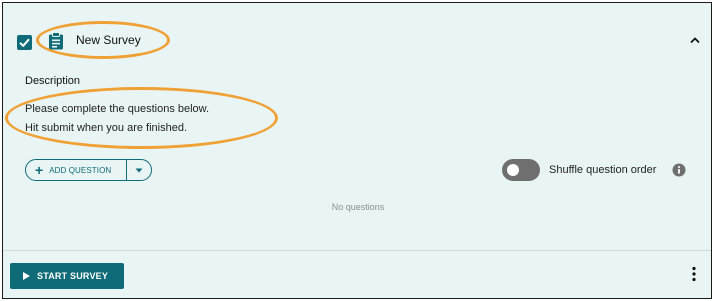 The height and width of the screenshot is (301, 714). Describe the element at coordinates (26, 276) in the screenshot. I see `play-icon` at that location.